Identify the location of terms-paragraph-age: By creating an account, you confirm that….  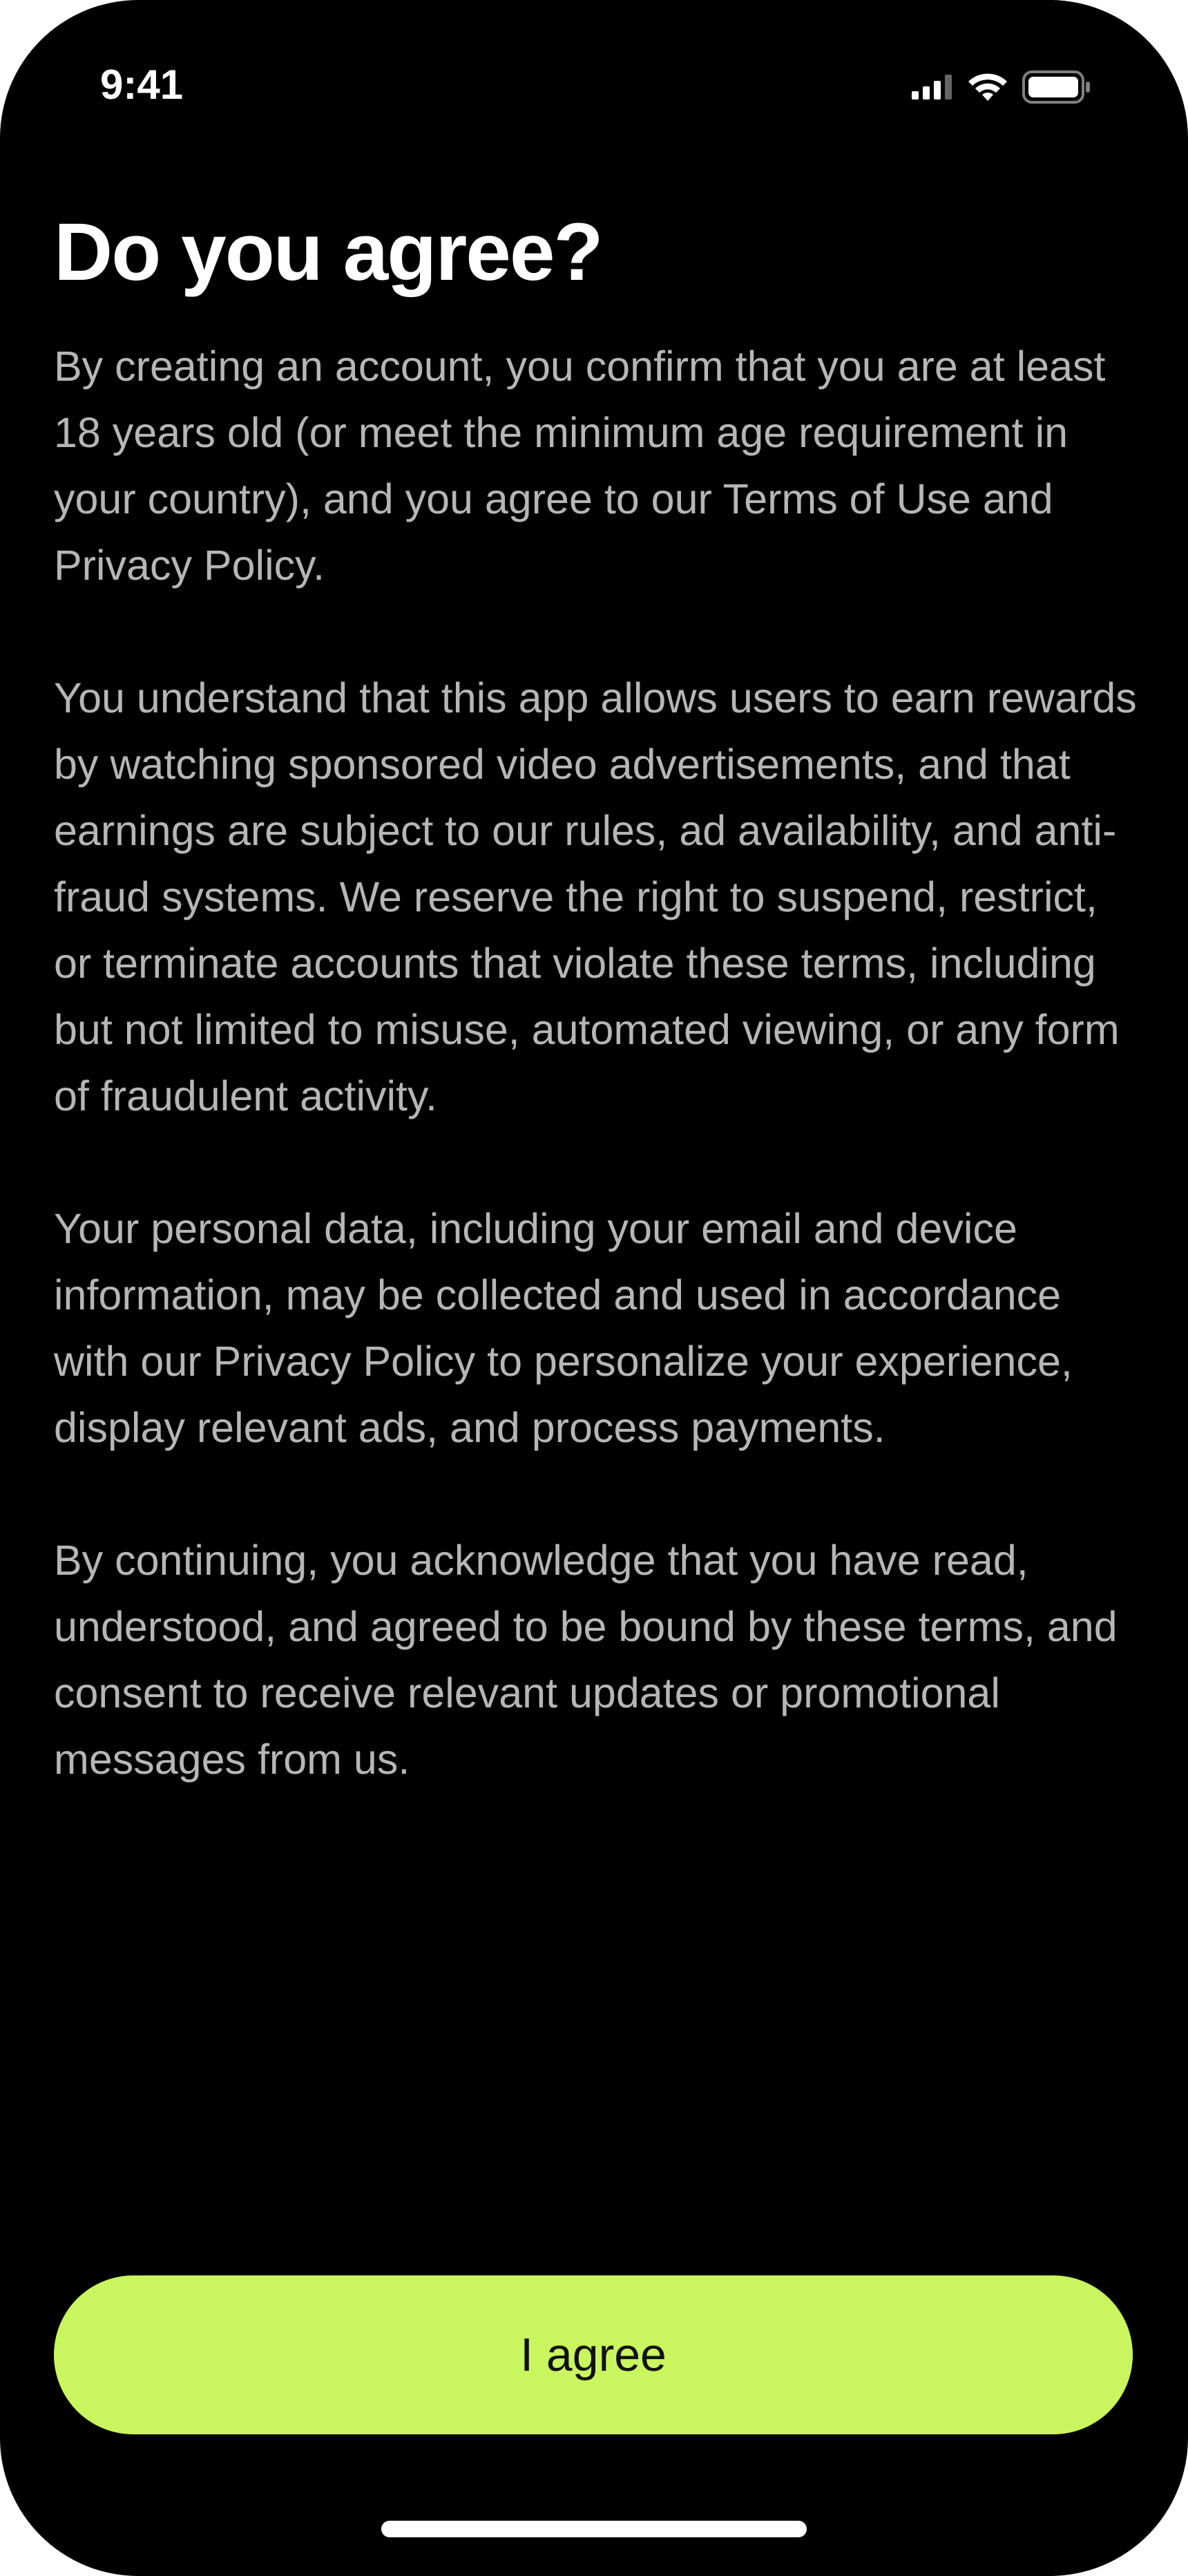
(580, 466).